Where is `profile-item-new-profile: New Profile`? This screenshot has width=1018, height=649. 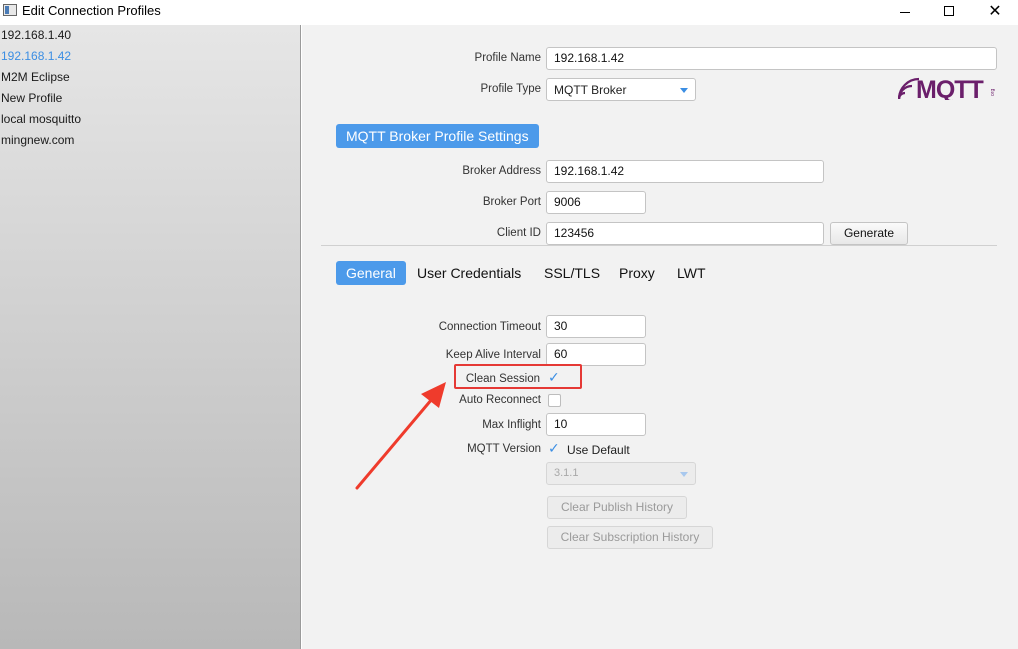
profile-item-new-profile: New Profile is located at coordinates (31, 98).